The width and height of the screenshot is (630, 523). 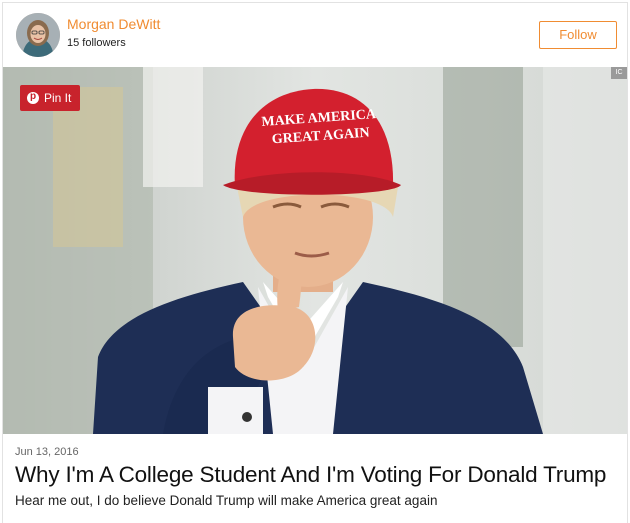 I want to click on pin-it-button: Pin It, so click(x=50, y=97).